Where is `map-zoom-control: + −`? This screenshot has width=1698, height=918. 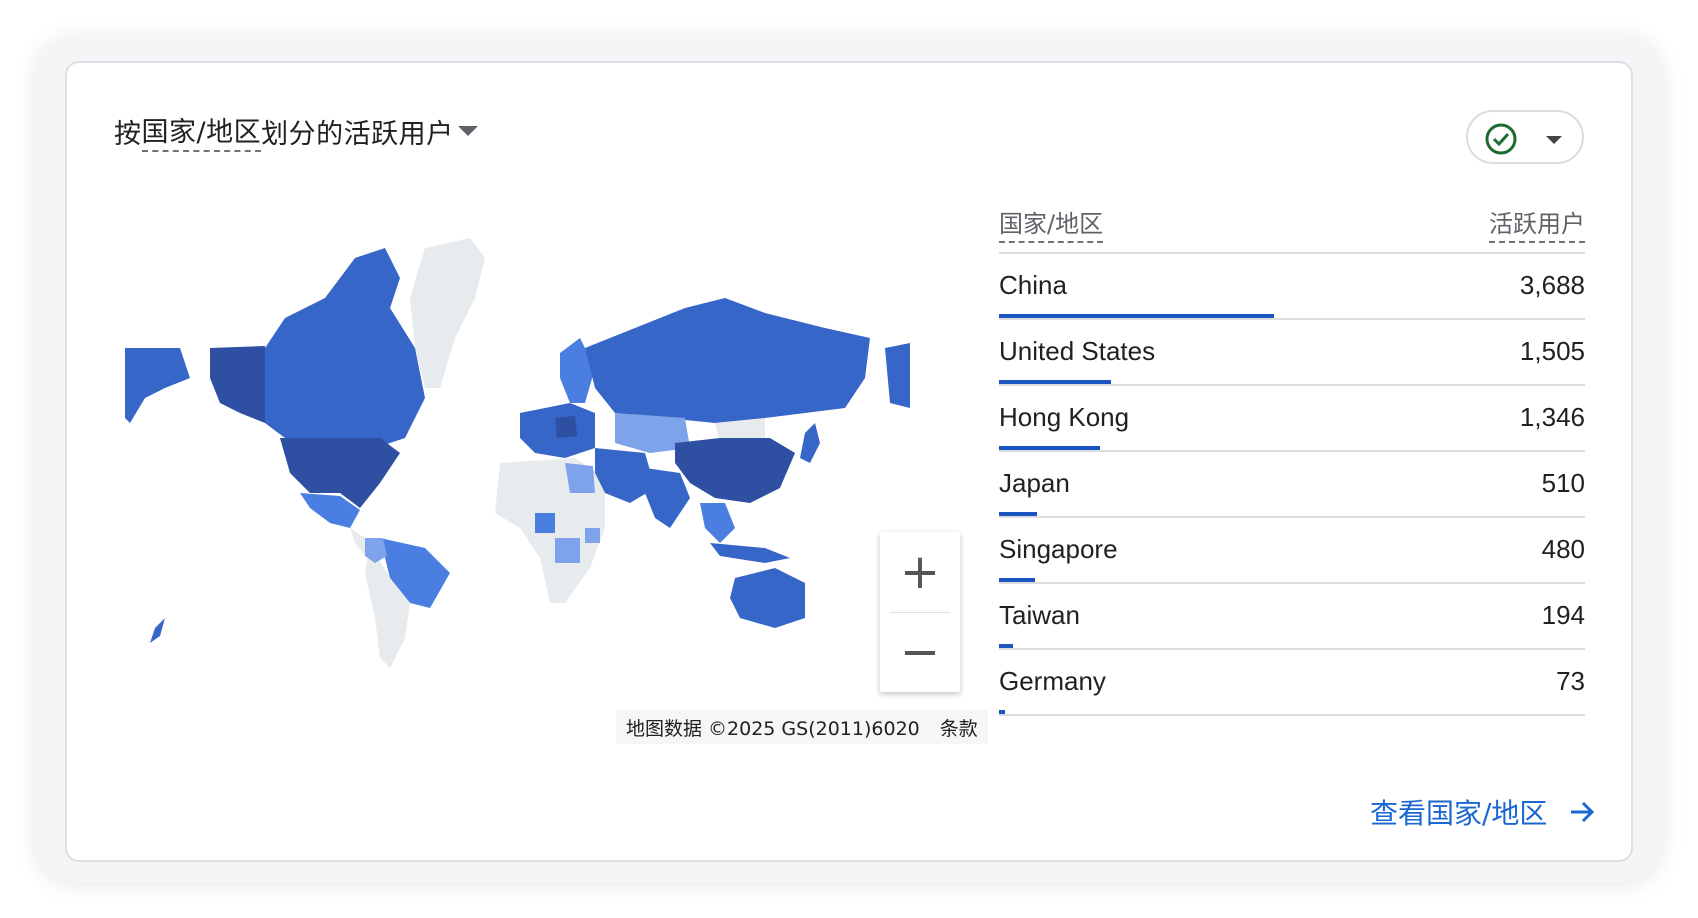 map-zoom-control: + − is located at coordinates (920, 612).